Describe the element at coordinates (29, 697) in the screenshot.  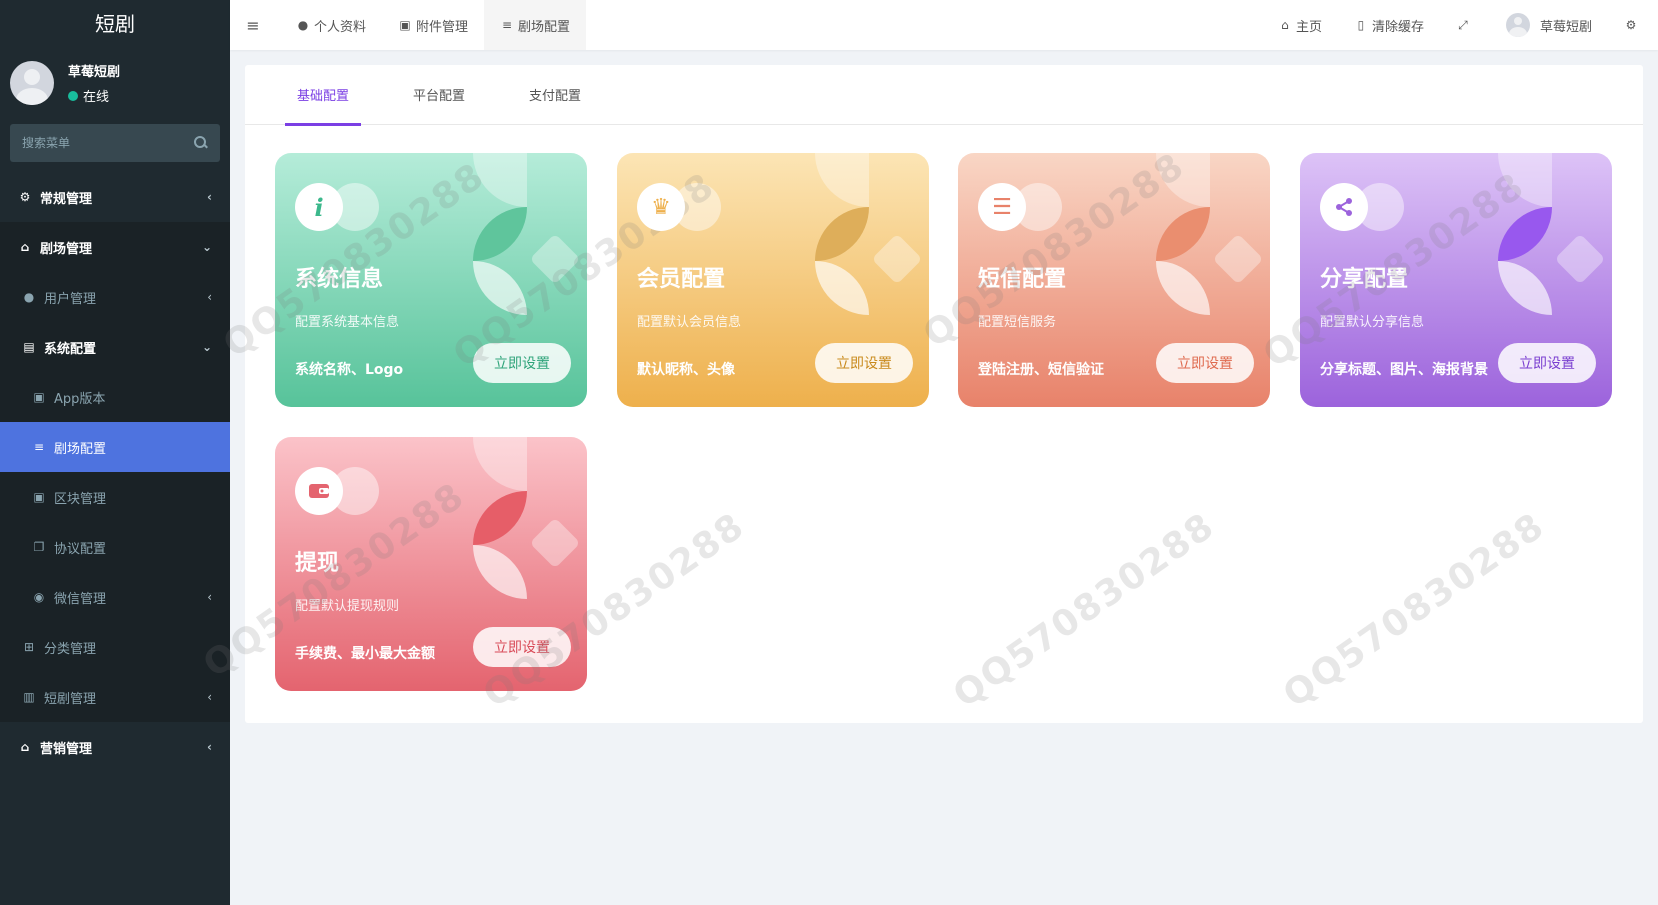
I see `shopping-bag-icon: ▥` at that location.